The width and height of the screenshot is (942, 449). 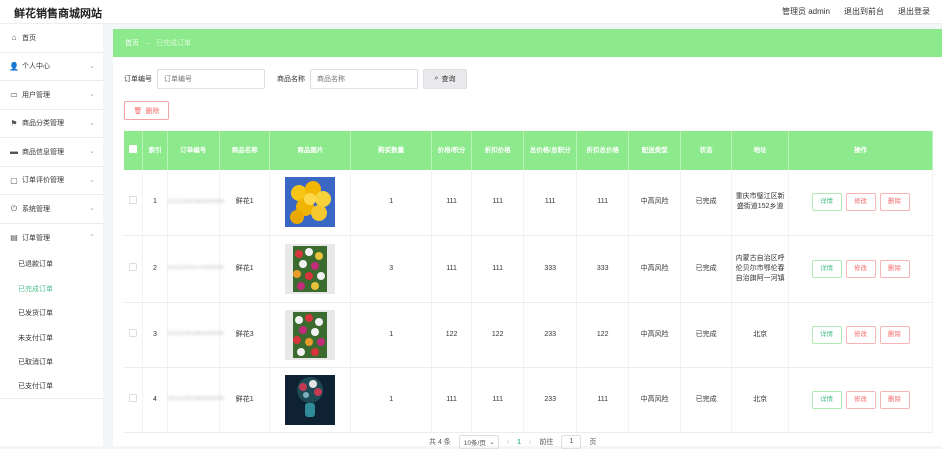 I want to click on user-icon: 👤, so click(x=14, y=66).